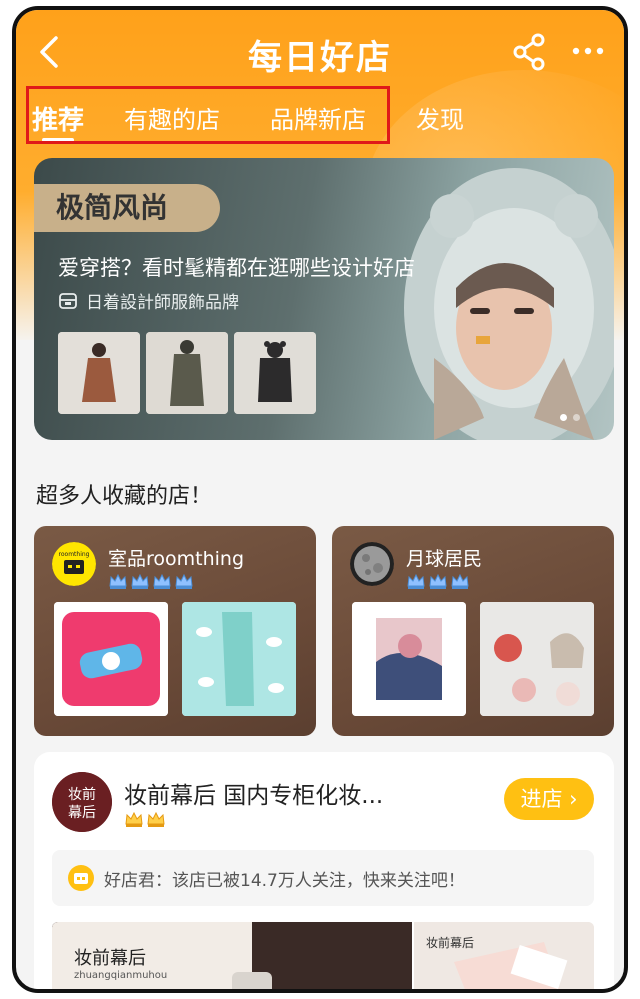  I want to click on svg-text: 幕后, so click(82, 813).